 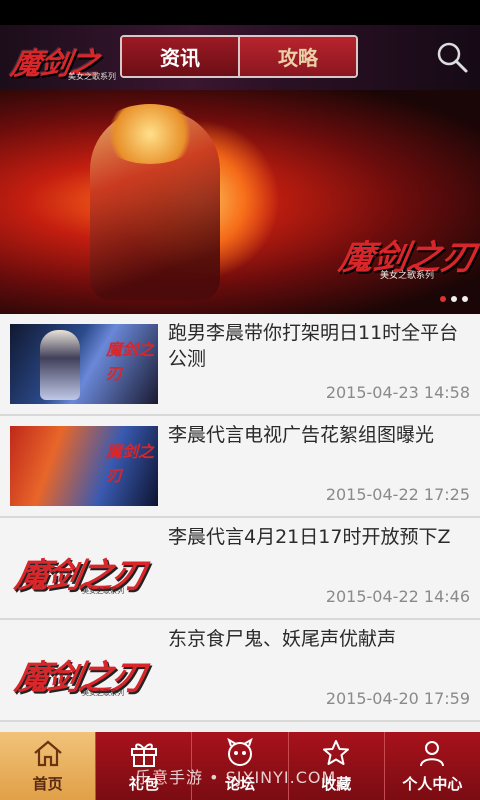 What do you see at coordinates (47, 753) in the screenshot?
I see `home-icon` at bounding box center [47, 753].